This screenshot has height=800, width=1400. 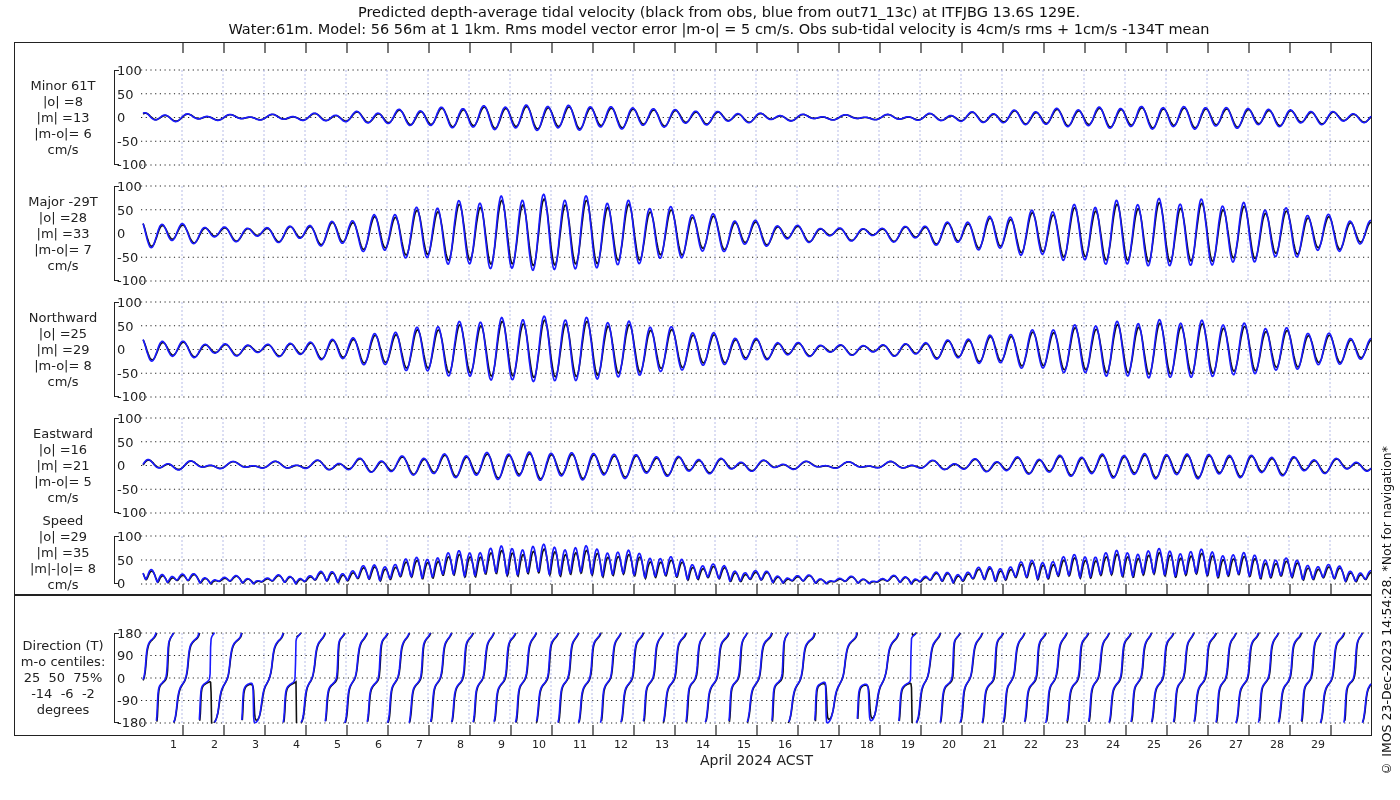 I want to click on x-tick-label: 17, so click(x=826, y=745).